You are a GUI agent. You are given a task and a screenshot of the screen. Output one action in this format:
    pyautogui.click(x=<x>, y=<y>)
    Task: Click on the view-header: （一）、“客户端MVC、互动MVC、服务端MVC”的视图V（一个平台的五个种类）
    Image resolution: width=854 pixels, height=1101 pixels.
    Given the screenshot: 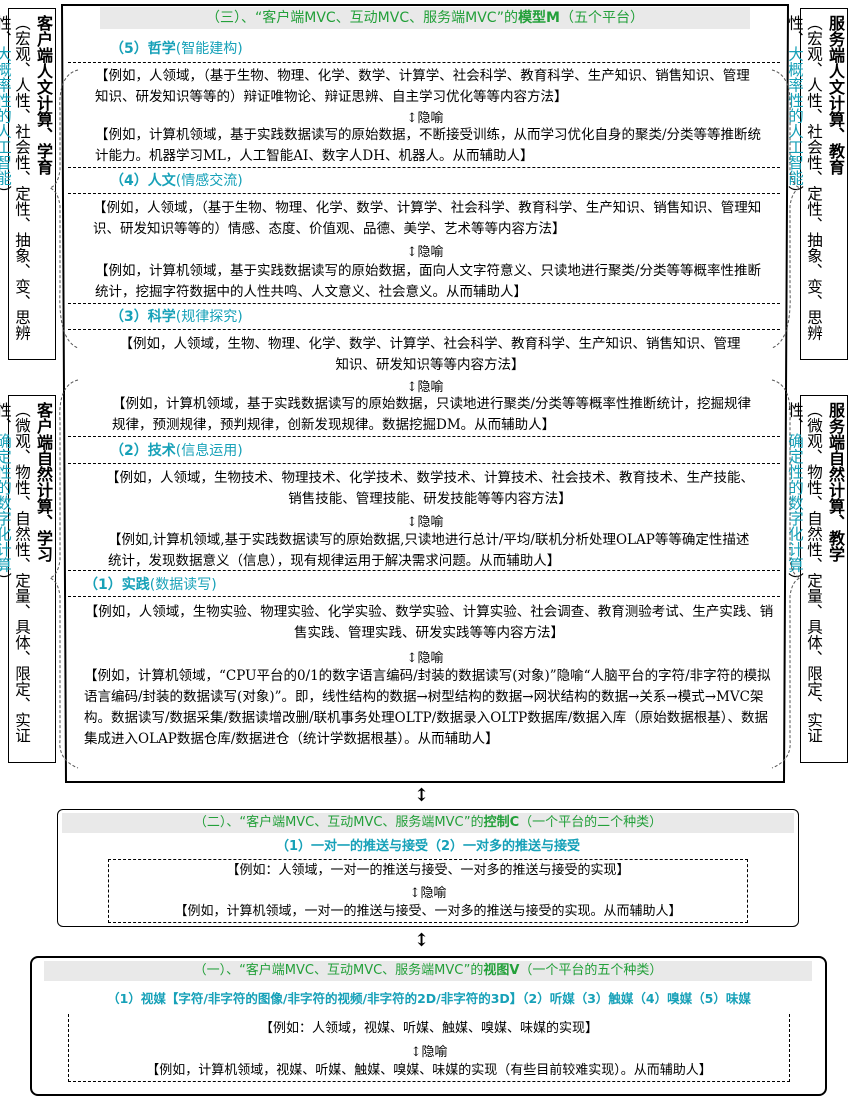 What is the action you would take?
    pyautogui.click(x=428, y=971)
    